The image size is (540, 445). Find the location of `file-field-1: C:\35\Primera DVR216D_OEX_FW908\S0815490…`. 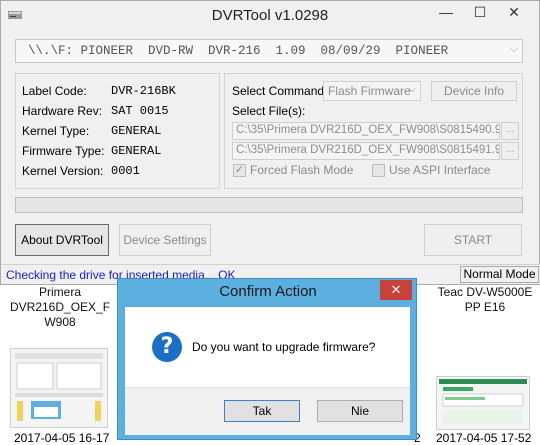

file-field-1: C:\35\Primera DVR216D_OEX_FW908\S0815490… is located at coordinates (366, 131).